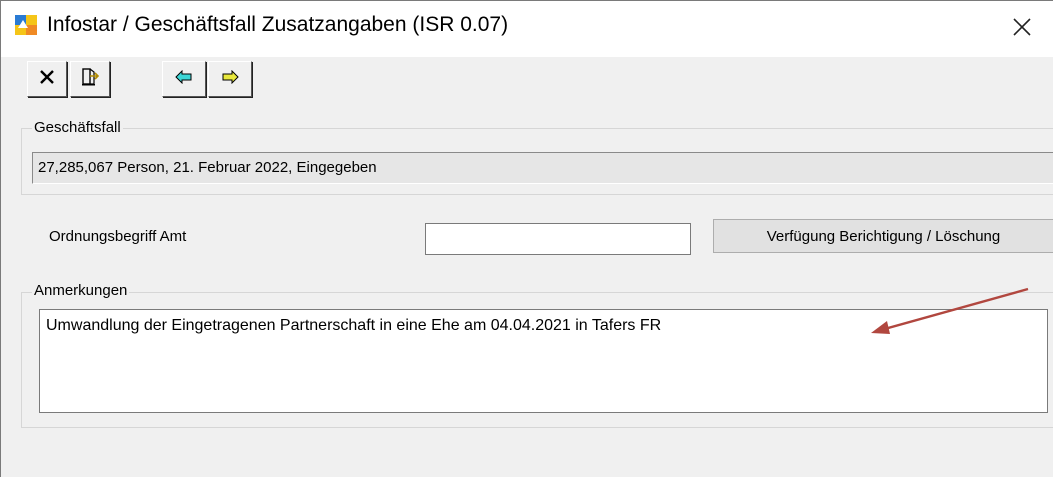 This screenshot has width=1053, height=478. I want to click on close-icon, so click(1022, 29).